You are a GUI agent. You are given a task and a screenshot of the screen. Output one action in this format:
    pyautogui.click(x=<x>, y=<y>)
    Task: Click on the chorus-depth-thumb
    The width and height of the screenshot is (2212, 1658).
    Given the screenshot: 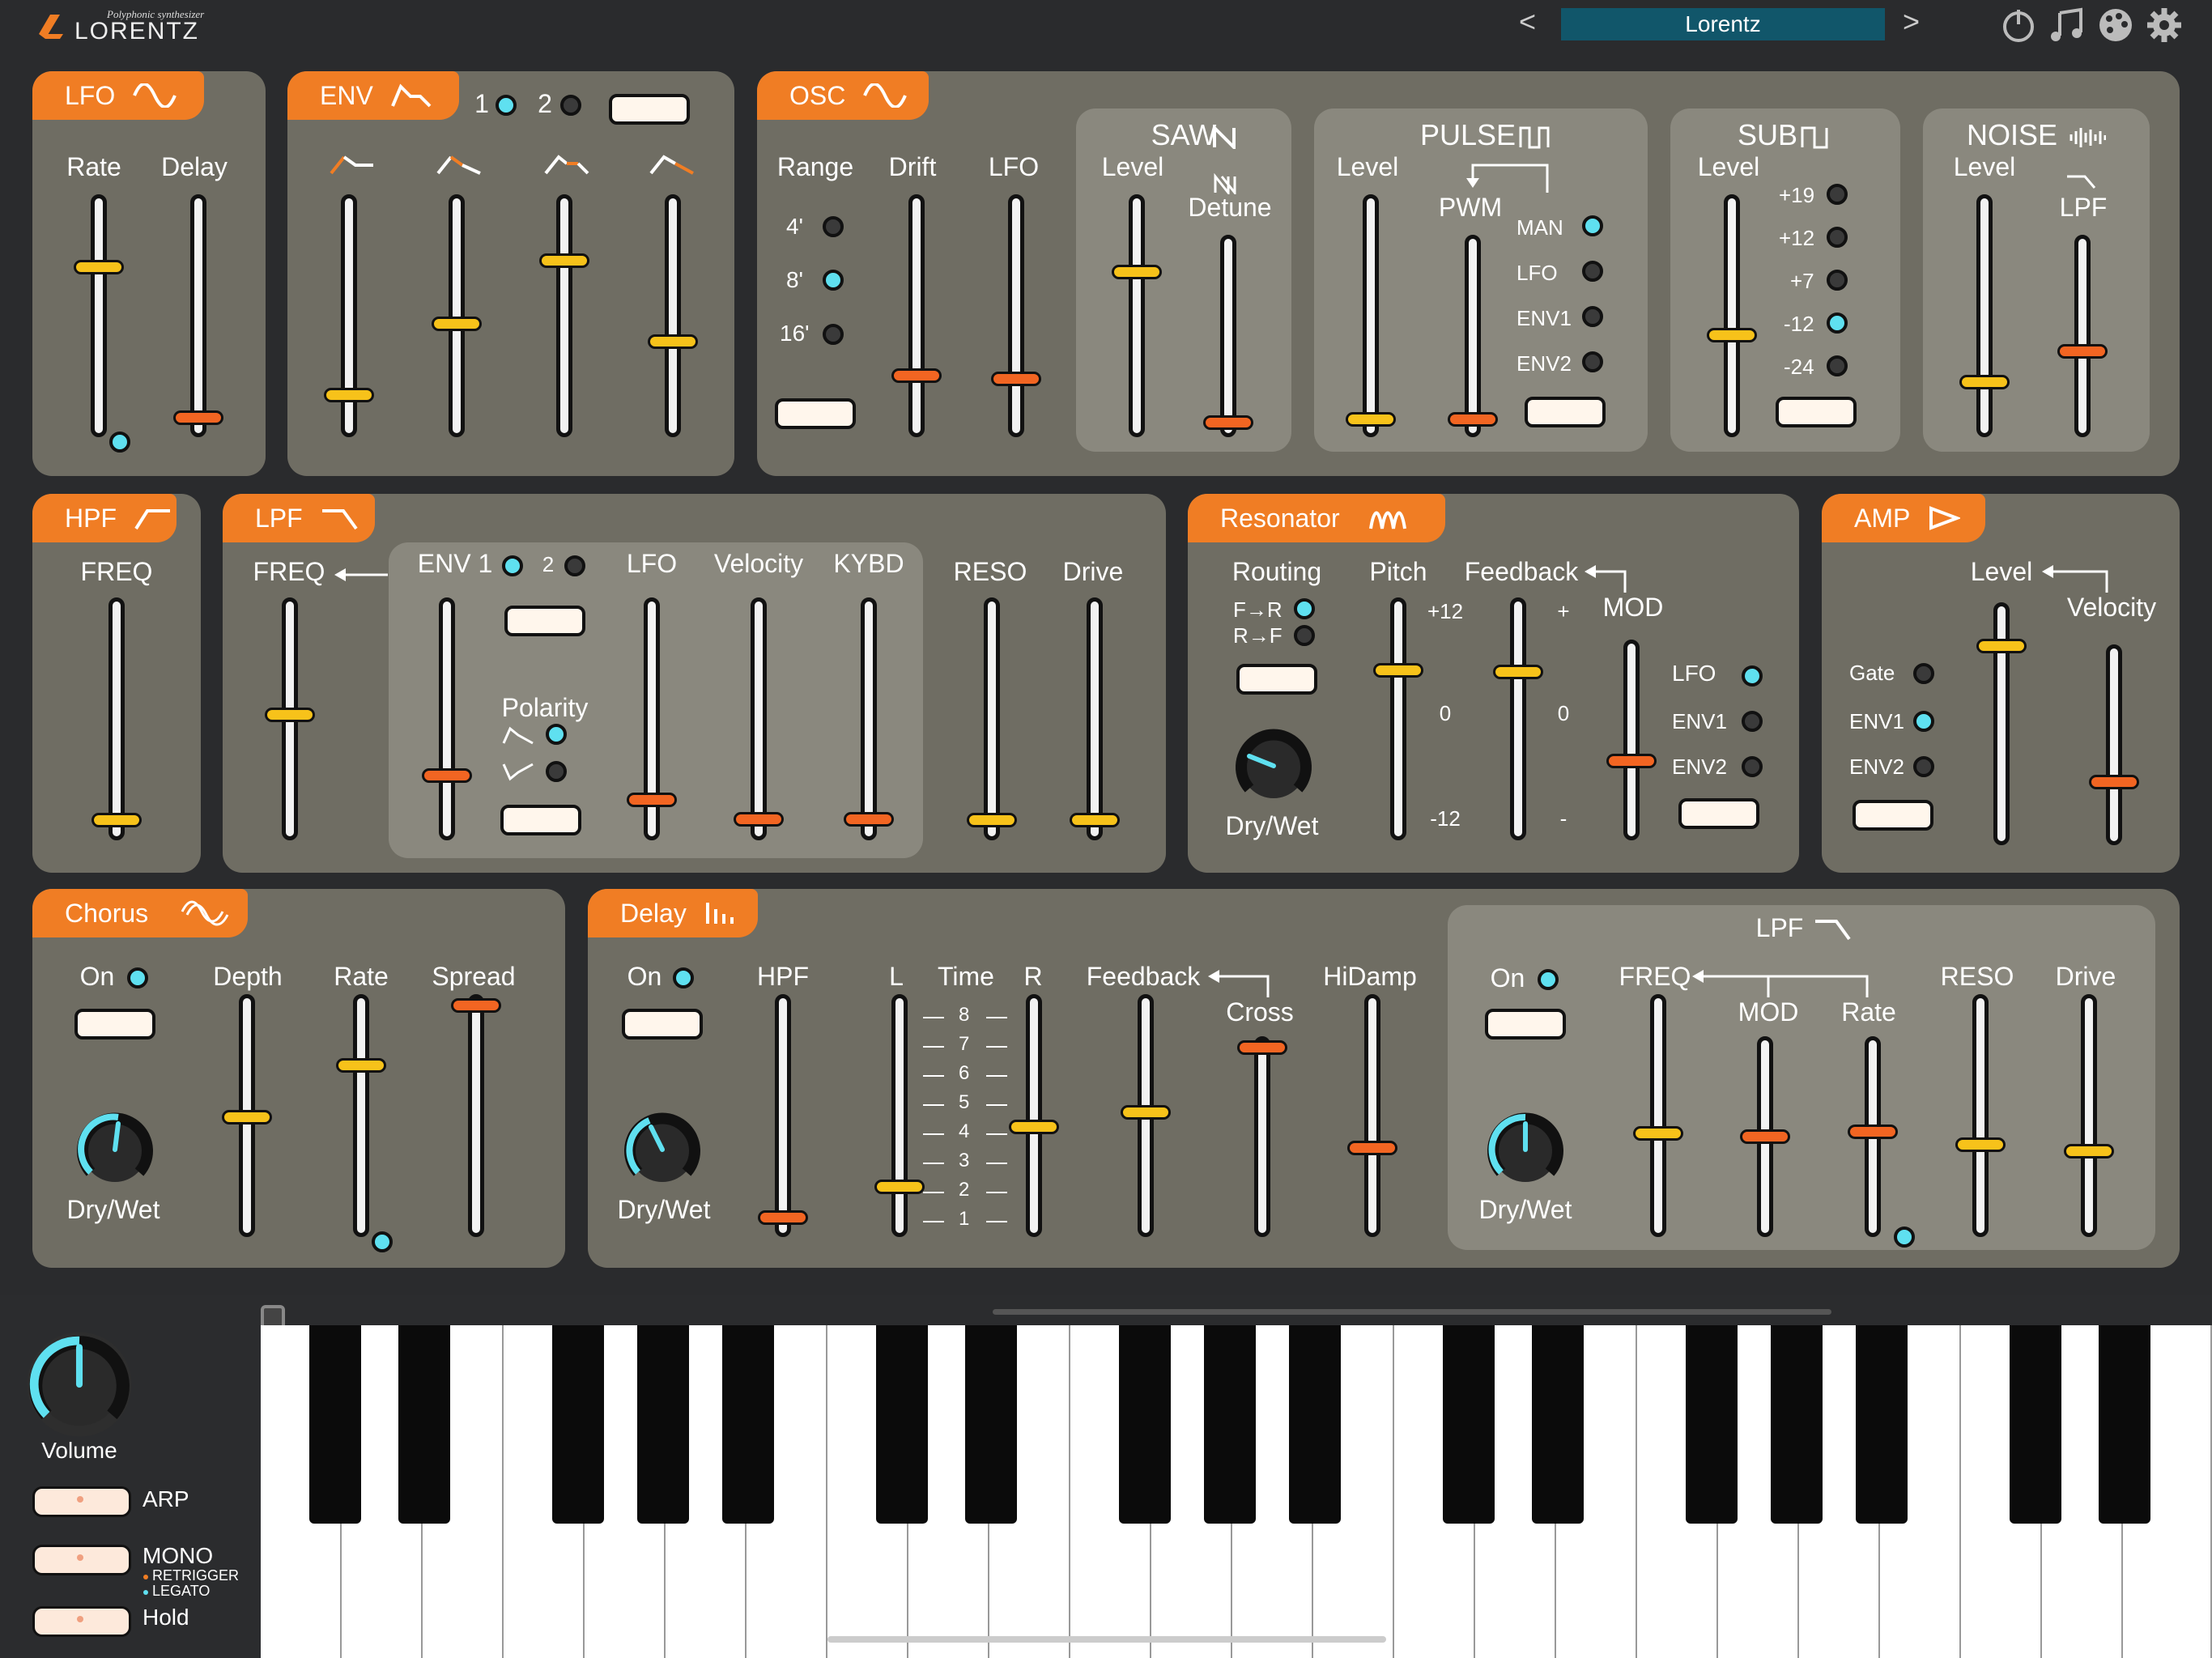 What is the action you would take?
    pyautogui.click(x=247, y=1117)
    